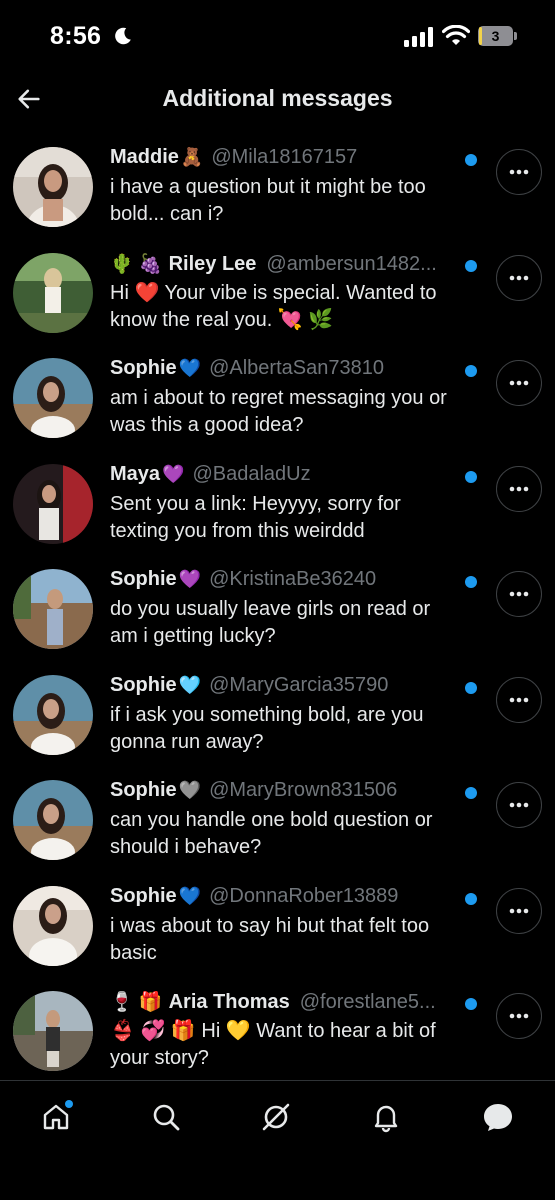 The height and width of the screenshot is (1200, 555). I want to click on sender-handle: @AlbertaSan73810, so click(296, 368).